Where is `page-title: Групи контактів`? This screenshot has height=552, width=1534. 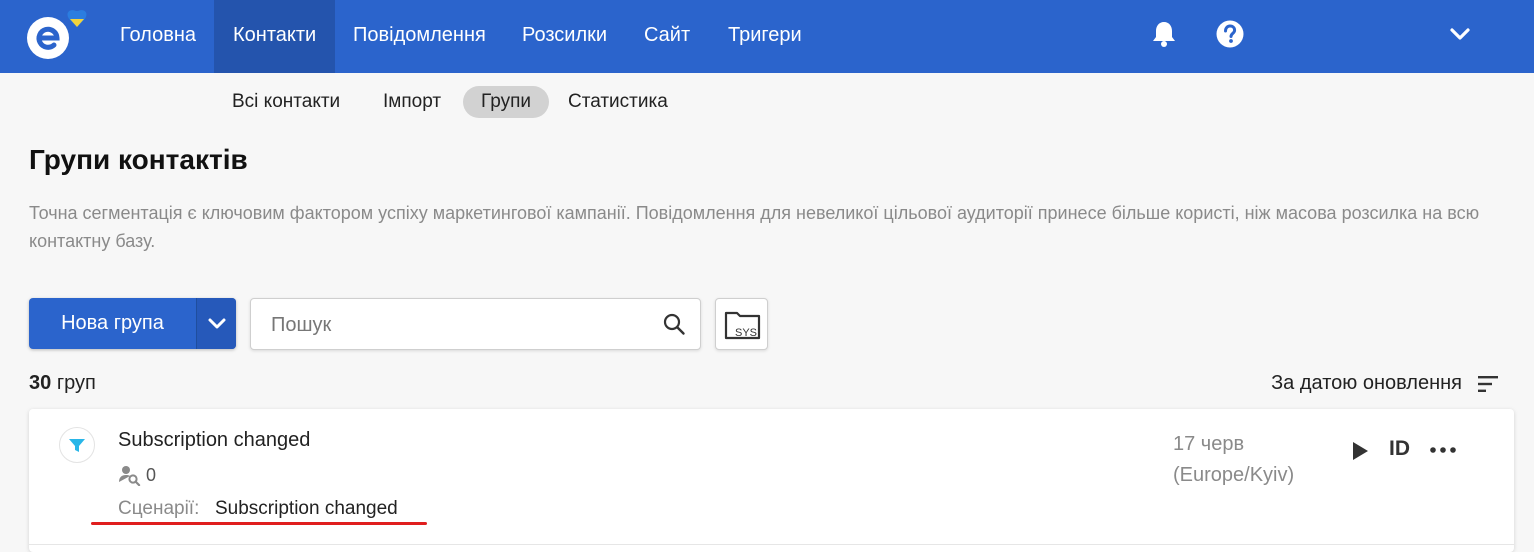
page-title: Групи контактів is located at coordinates (138, 159).